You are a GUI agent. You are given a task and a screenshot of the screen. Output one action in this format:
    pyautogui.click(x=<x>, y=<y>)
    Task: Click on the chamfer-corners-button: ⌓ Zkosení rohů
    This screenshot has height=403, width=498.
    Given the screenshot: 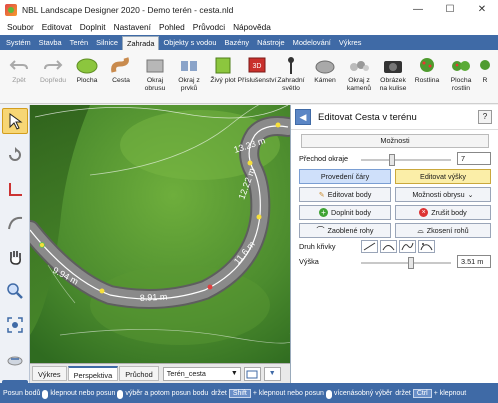 What is the action you would take?
    pyautogui.click(x=443, y=230)
    